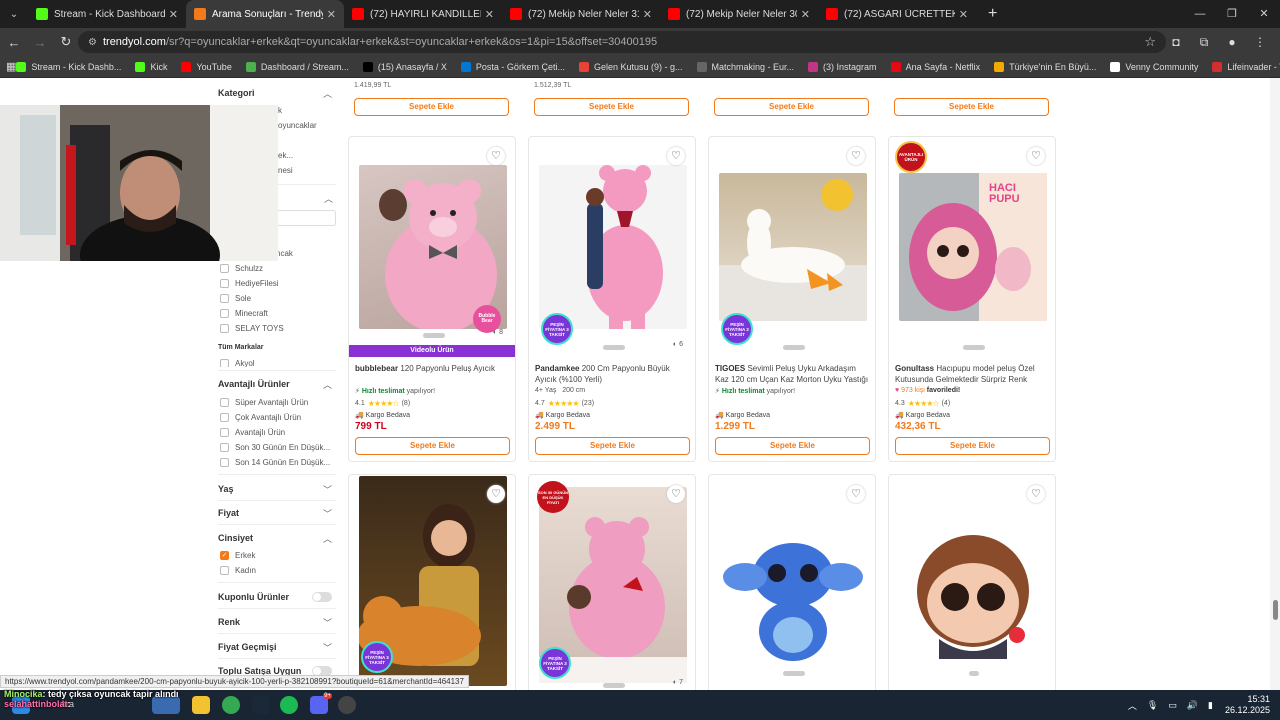  What do you see at coordinates (1275, 610) in the screenshot?
I see `scrollbar-thumb` at bounding box center [1275, 610].